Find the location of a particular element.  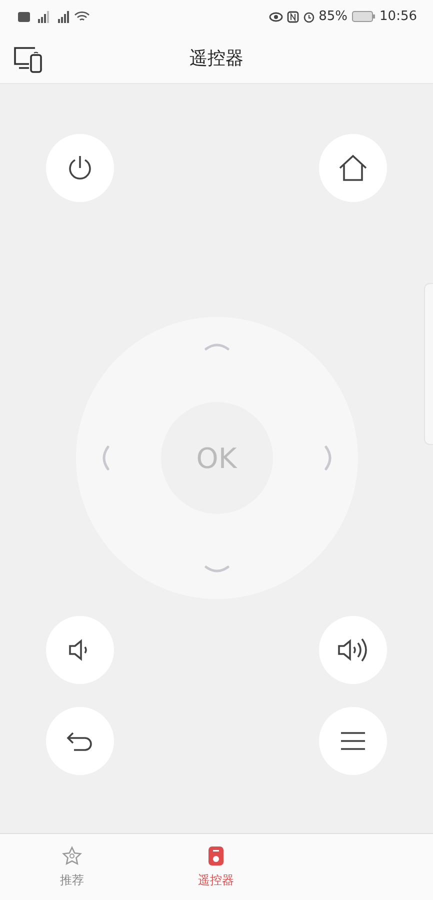

power-icon is located at coordinates (80, 168).